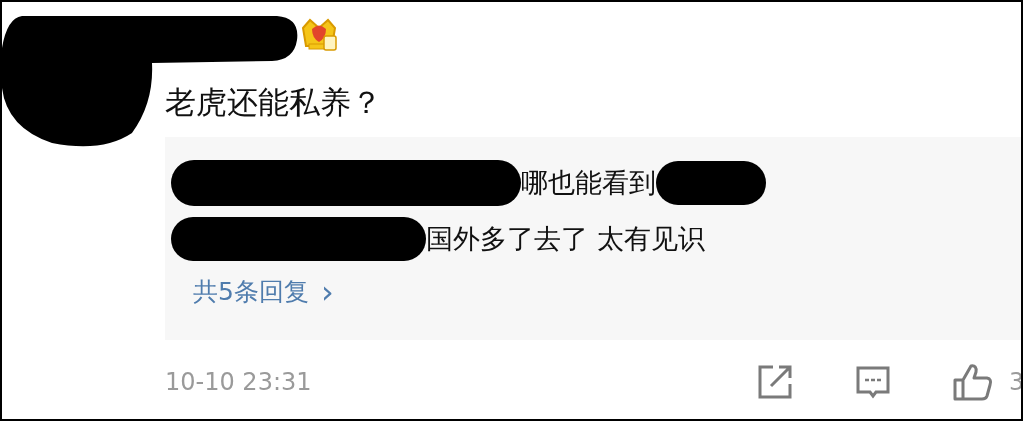 Image resolution: width=1023 pixels, height=421 pixels. I want to click on thumbs-up-icon, so click(973, 382).